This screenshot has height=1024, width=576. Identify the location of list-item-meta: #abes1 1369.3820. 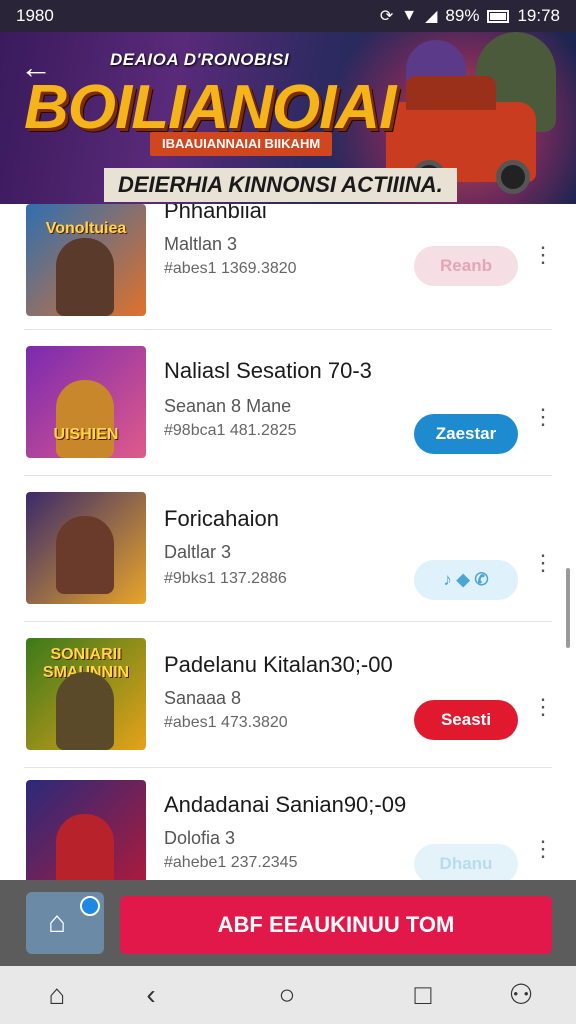
(230, 268).